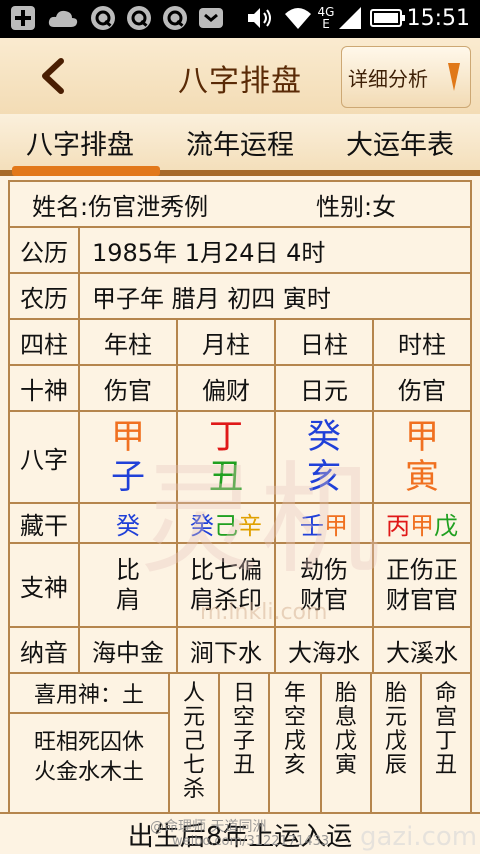  What do you see at coordinates (208, 827) in the screenshot?
I see `weibo-watermark: @命理师 天道同洲` at bounding box center [208, 827].